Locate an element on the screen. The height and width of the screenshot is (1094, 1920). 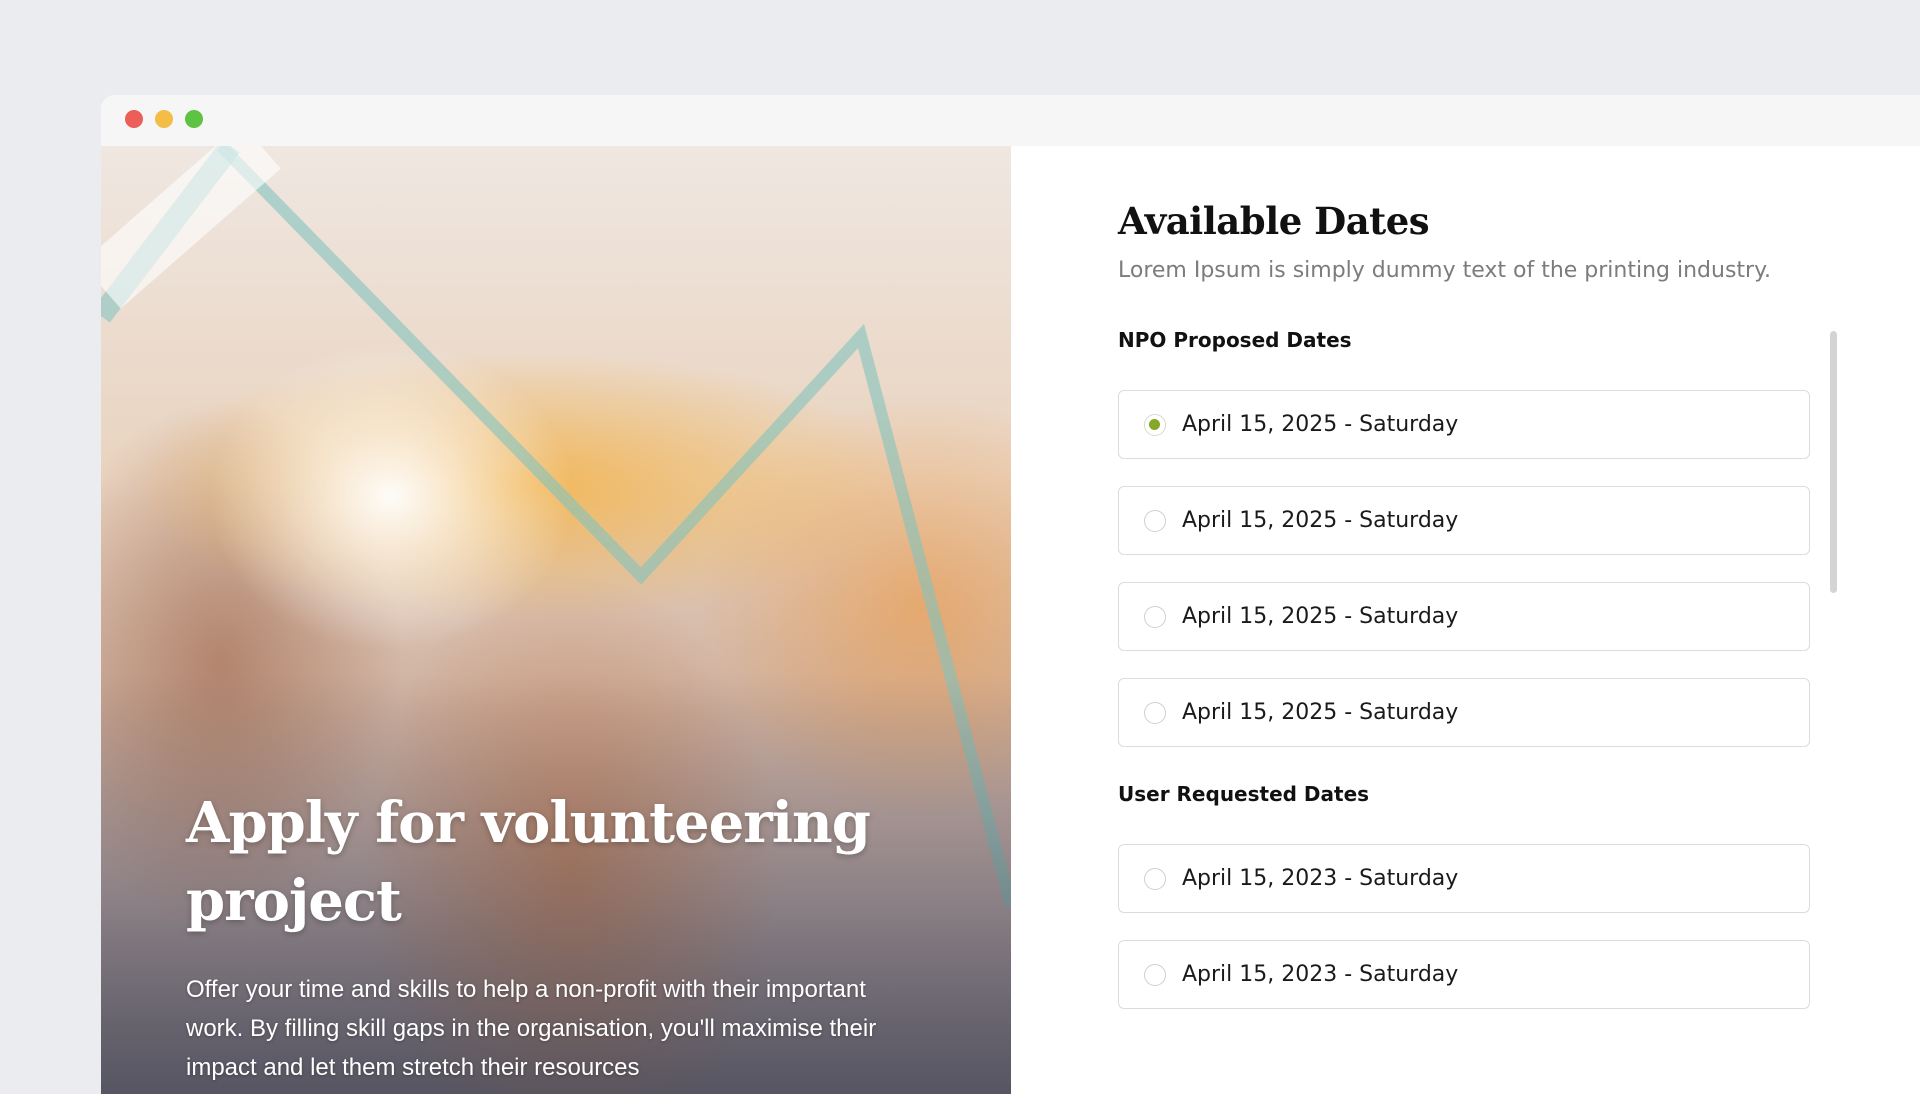
radio-button-selected is located at coordinates (1155, 425).